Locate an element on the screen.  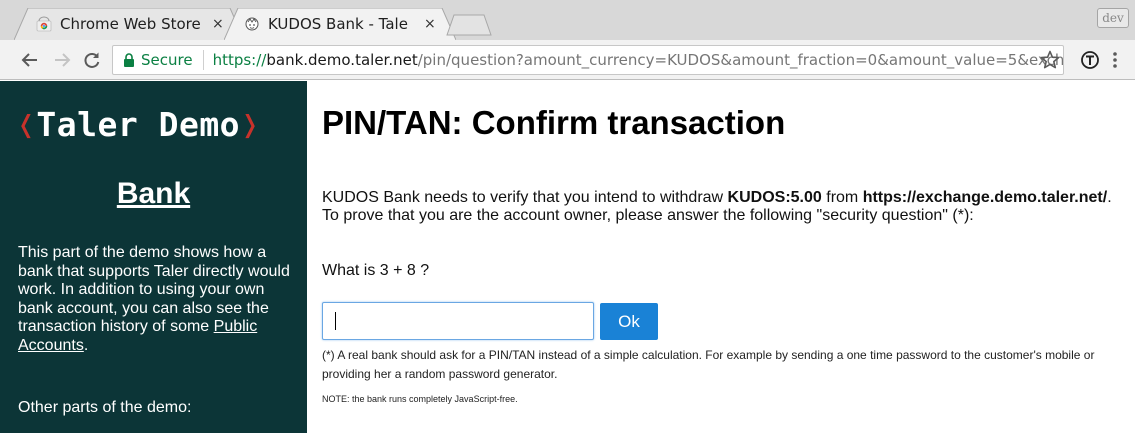
tab-title: KUDOS Bank - Tale is located at coordinates (338, 24).